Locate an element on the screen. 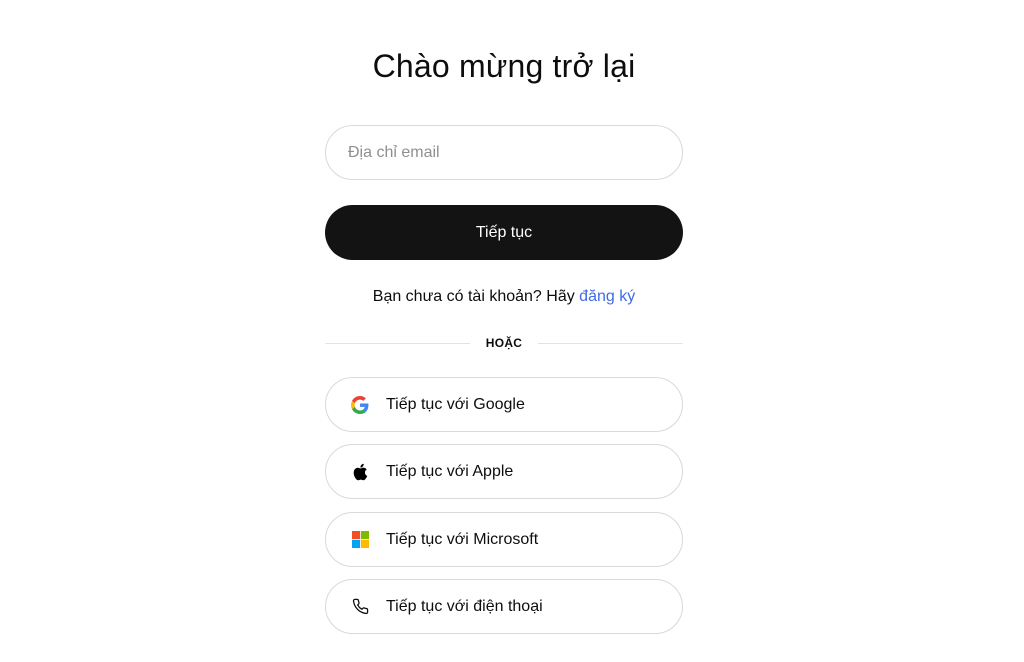 The height and width of the screenshot is (662, 1024). phone-icon is located at coordinates (360, 607).